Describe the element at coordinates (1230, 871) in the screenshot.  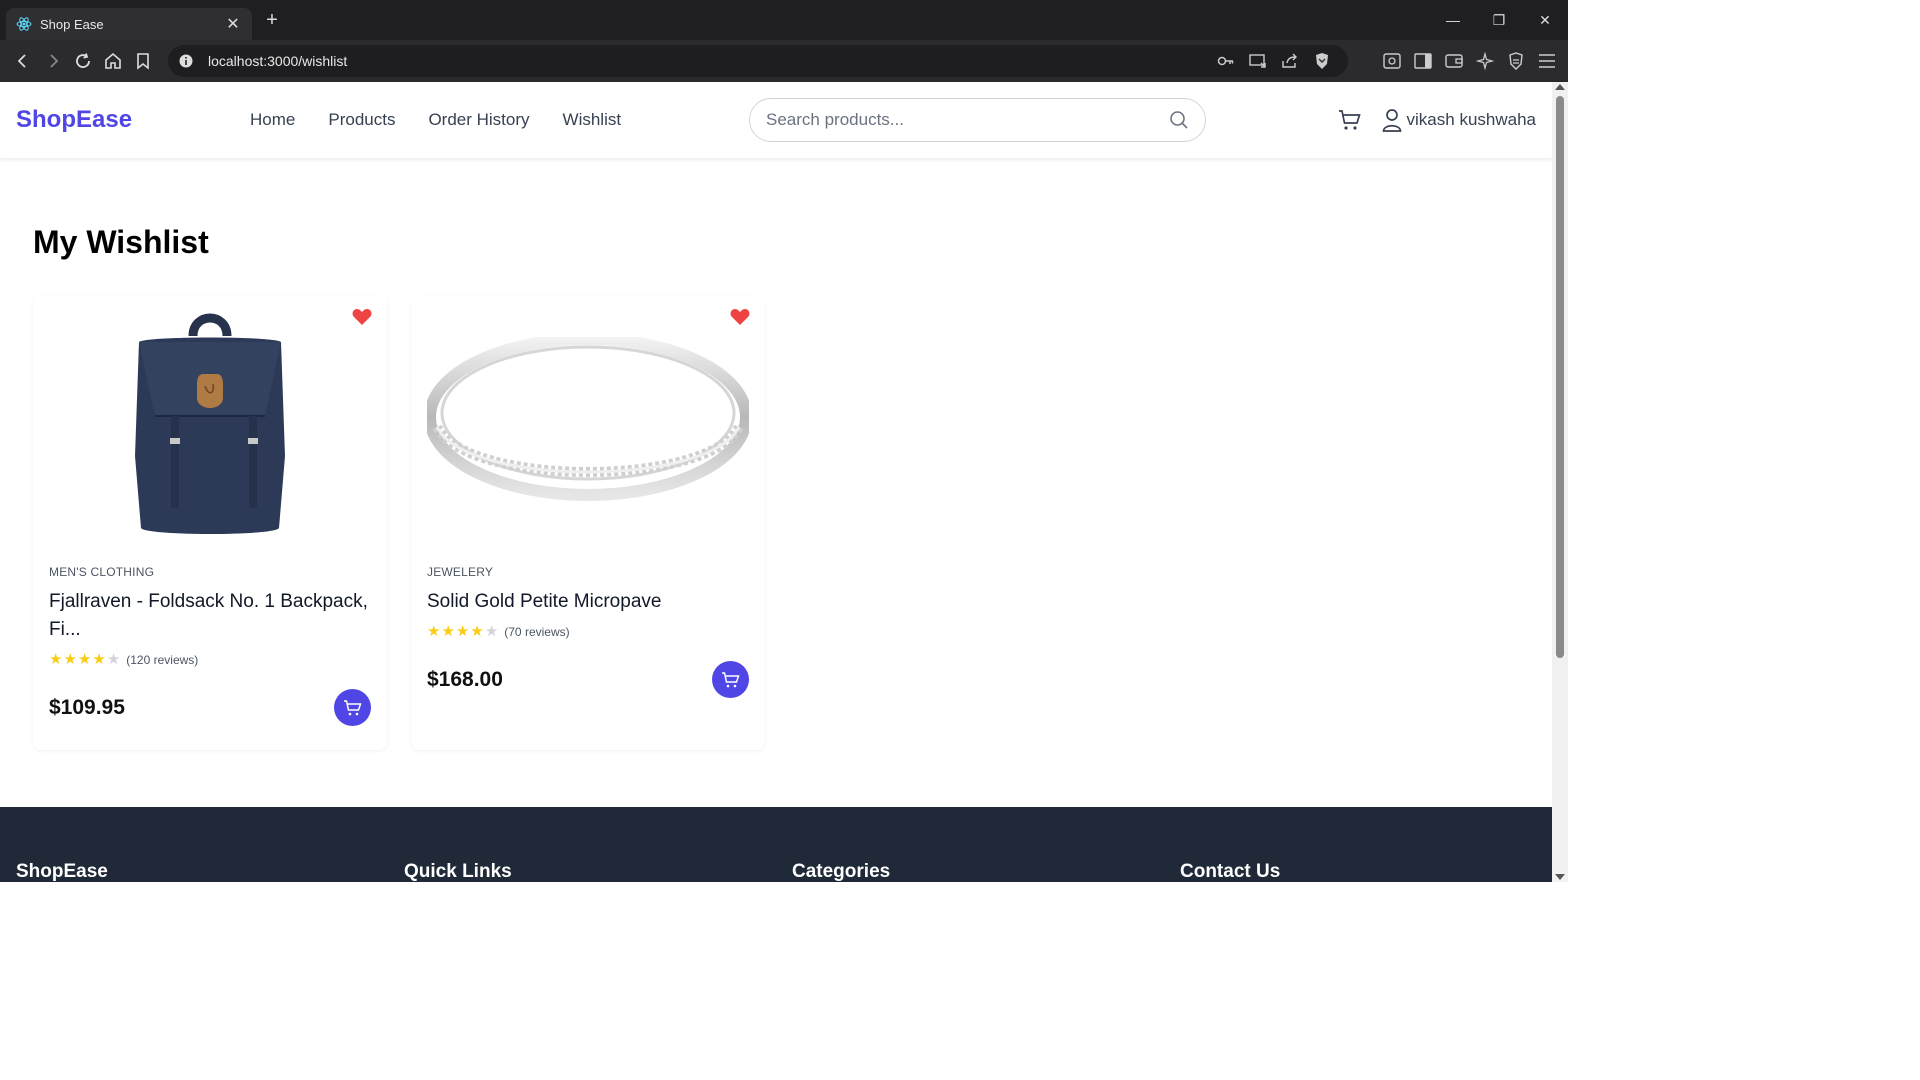
I see `footer-contact-heading: Contact Us` at that location.